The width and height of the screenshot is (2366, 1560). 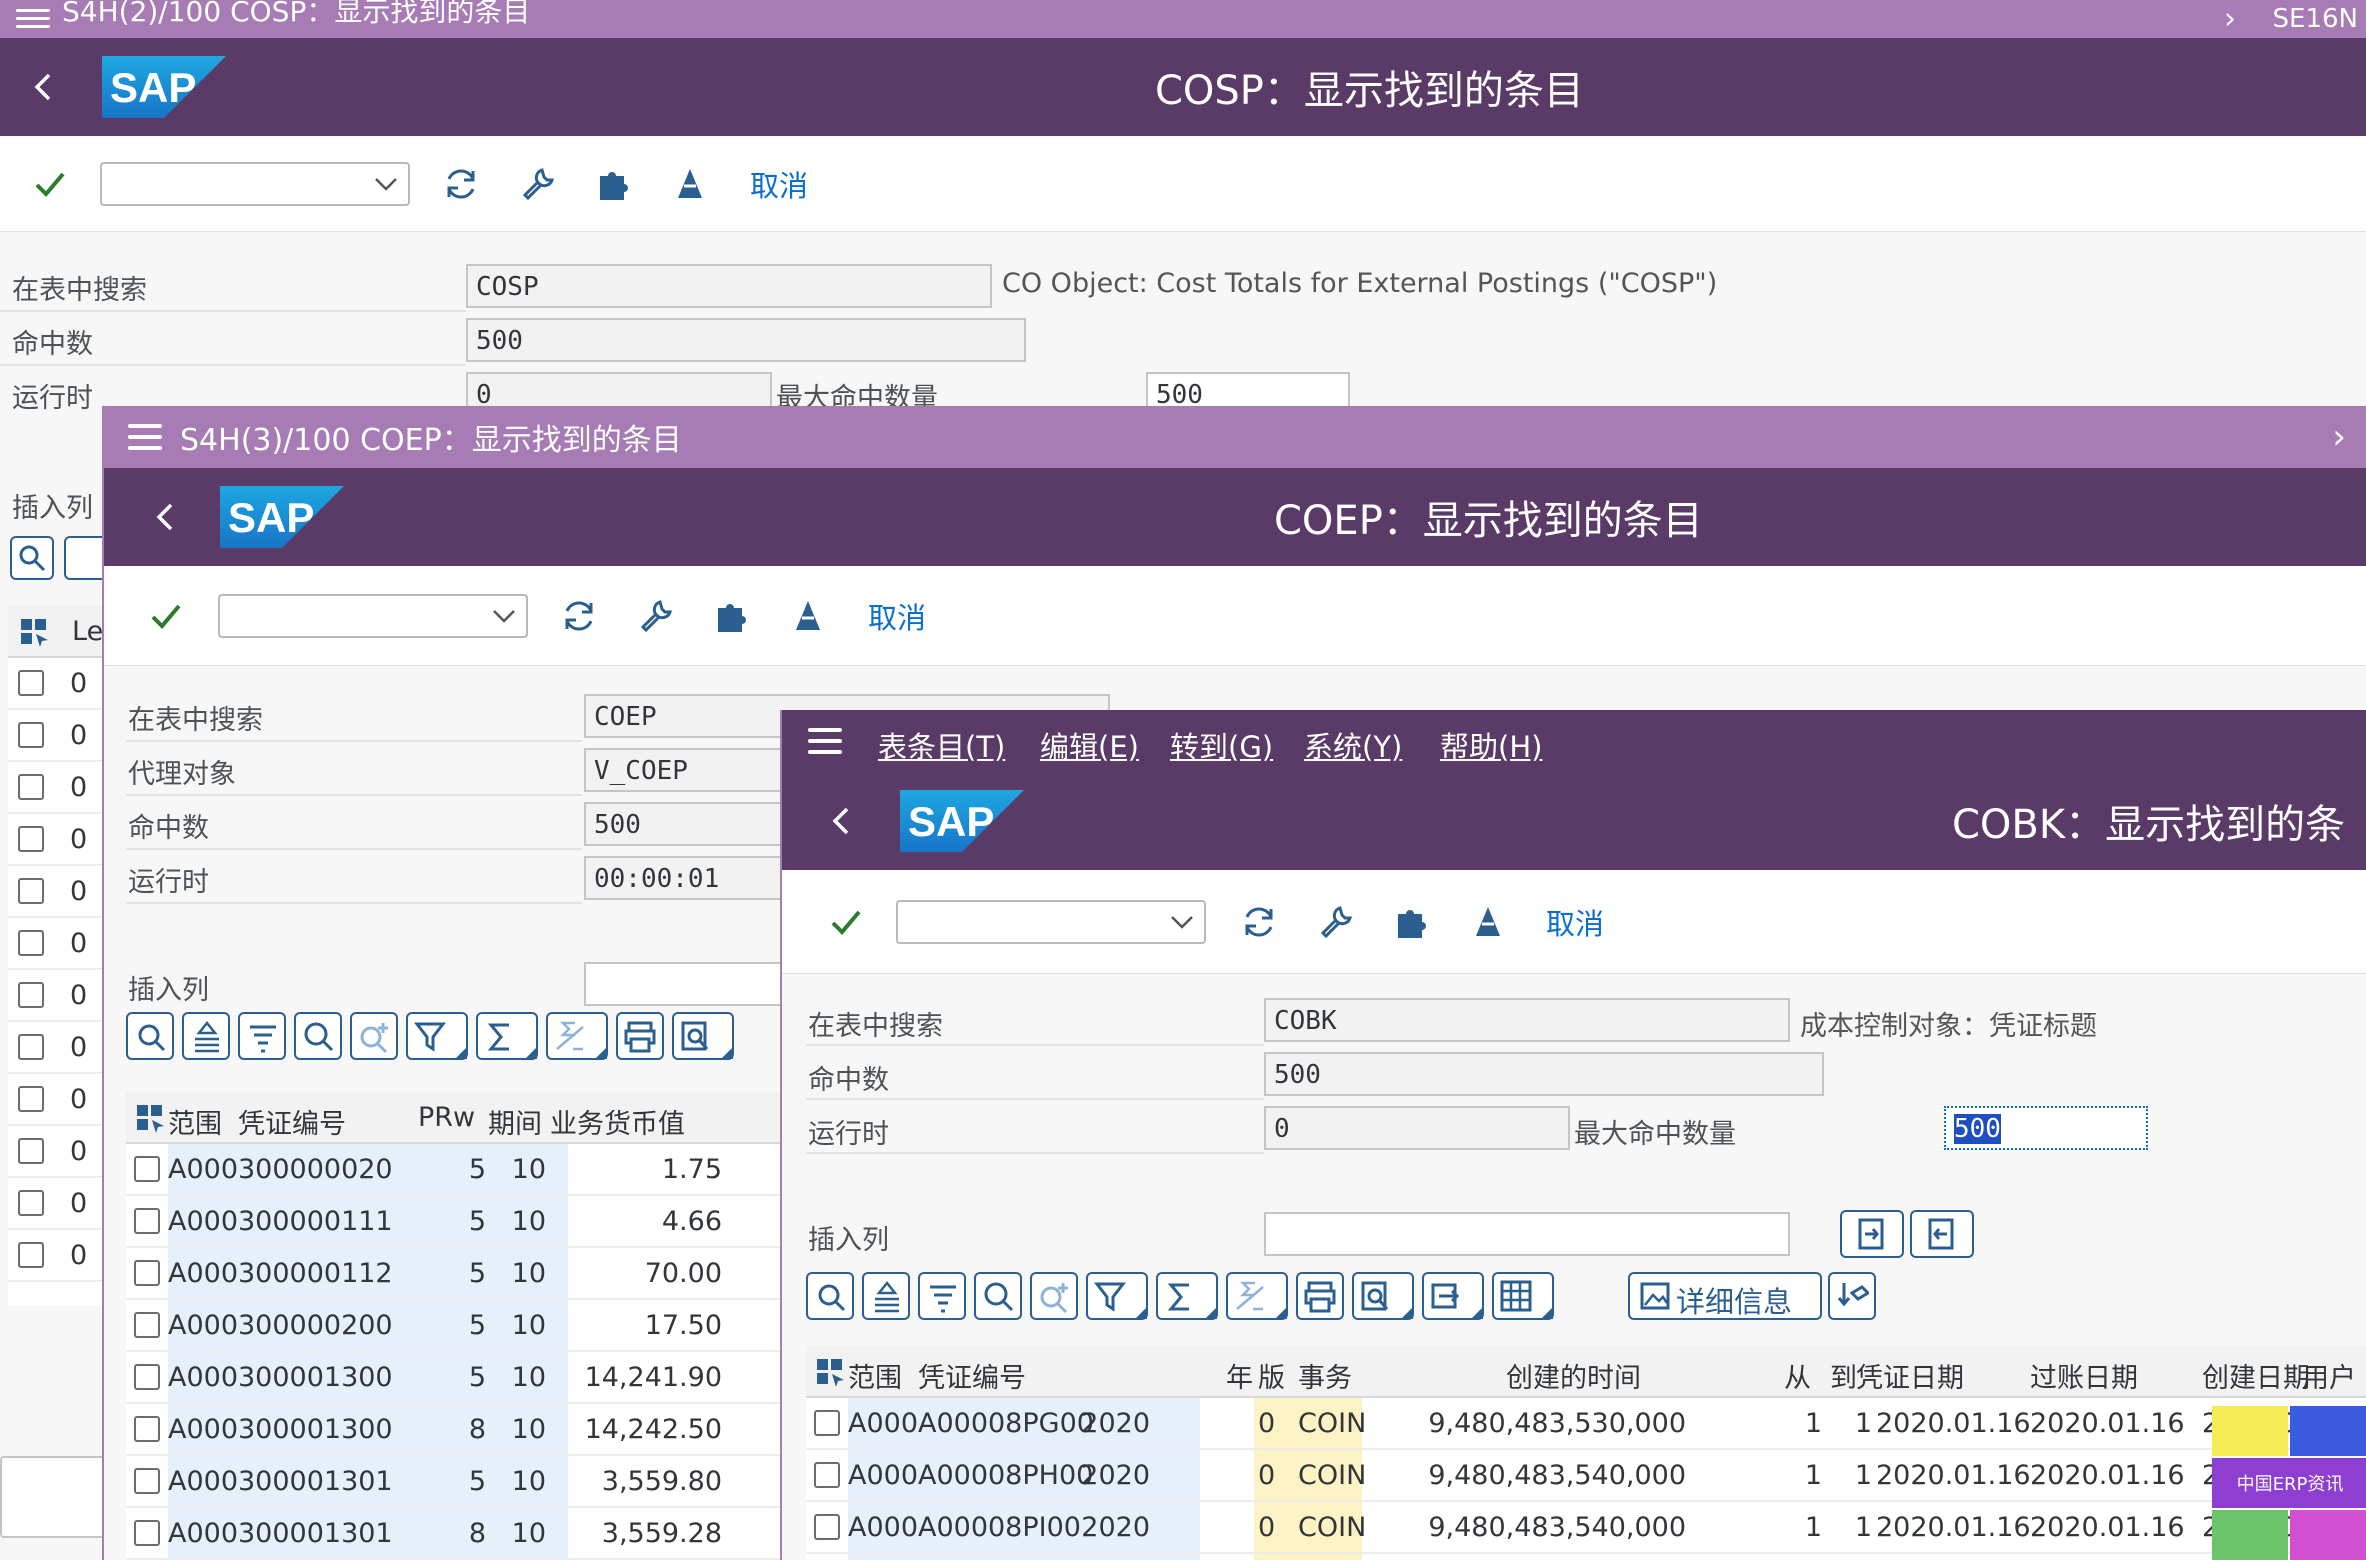 I want to click on column-header: 从, so click(x=1797, y=1375).